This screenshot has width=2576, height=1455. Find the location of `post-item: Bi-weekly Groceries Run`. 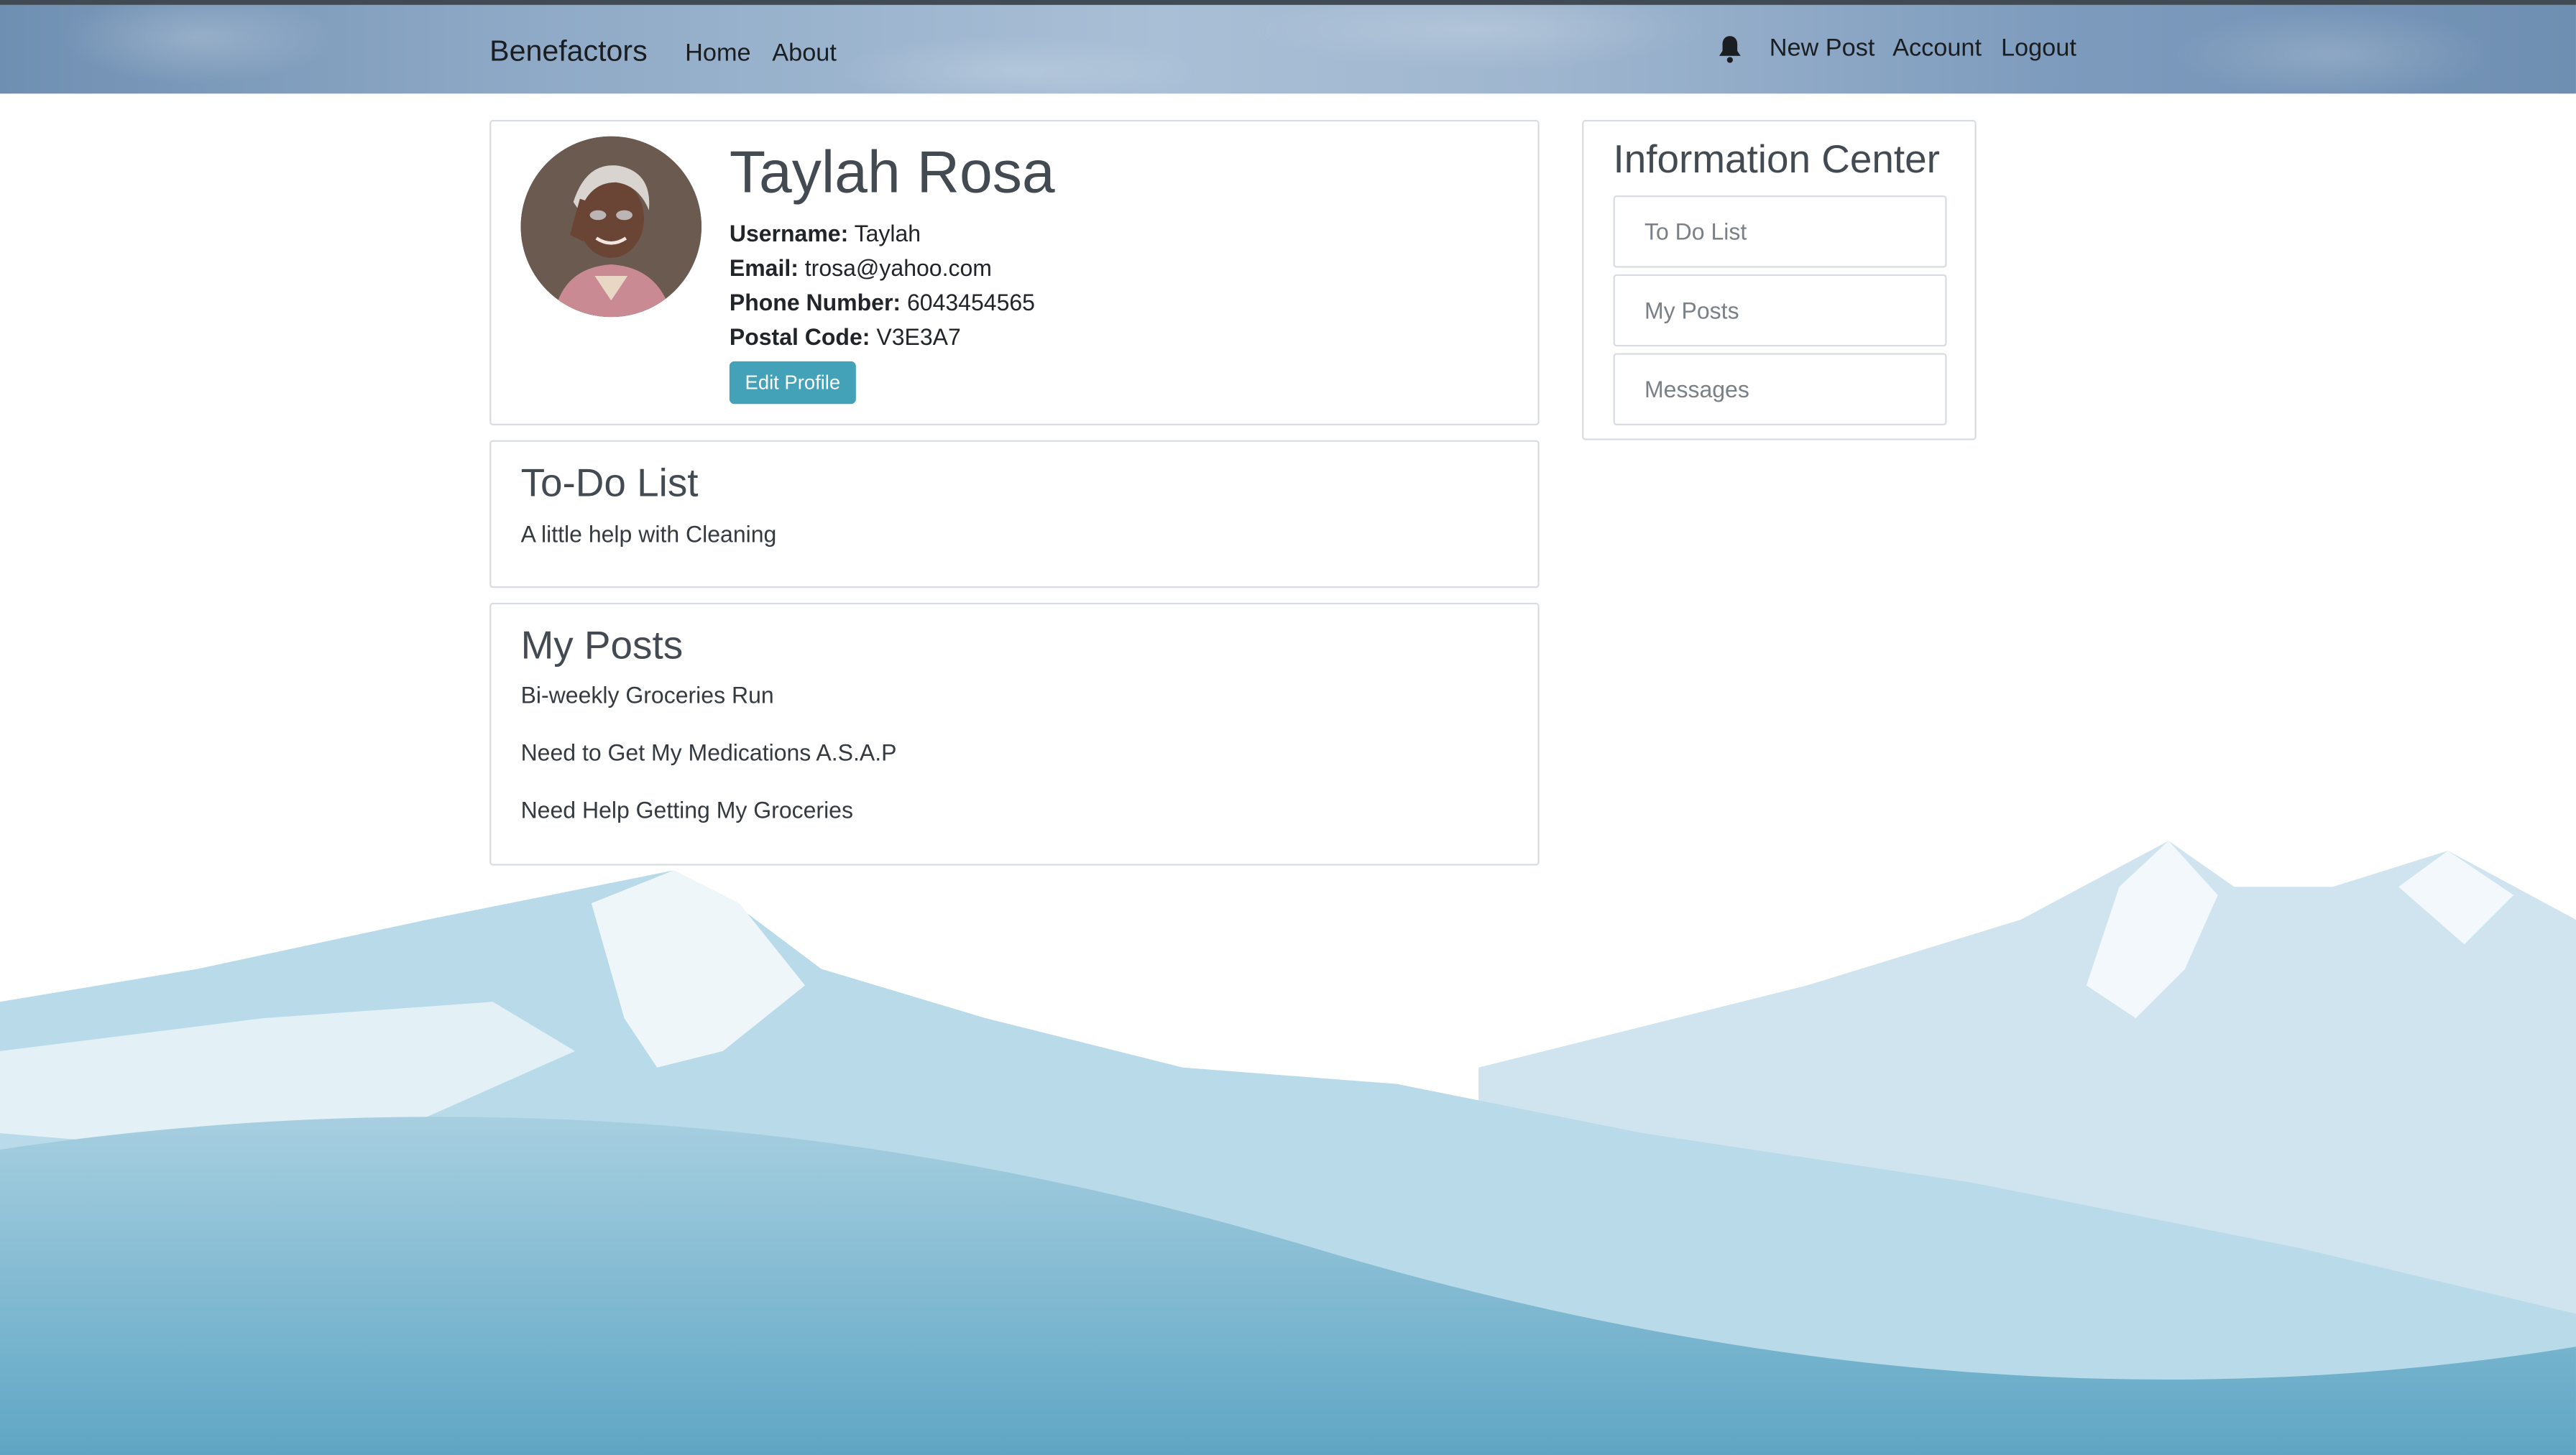

post-item: Bi-weekly Groceries Run is located at coordinates (647, 695).